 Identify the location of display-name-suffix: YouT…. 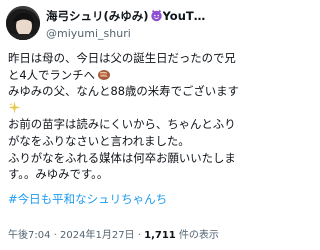
(184, 16).